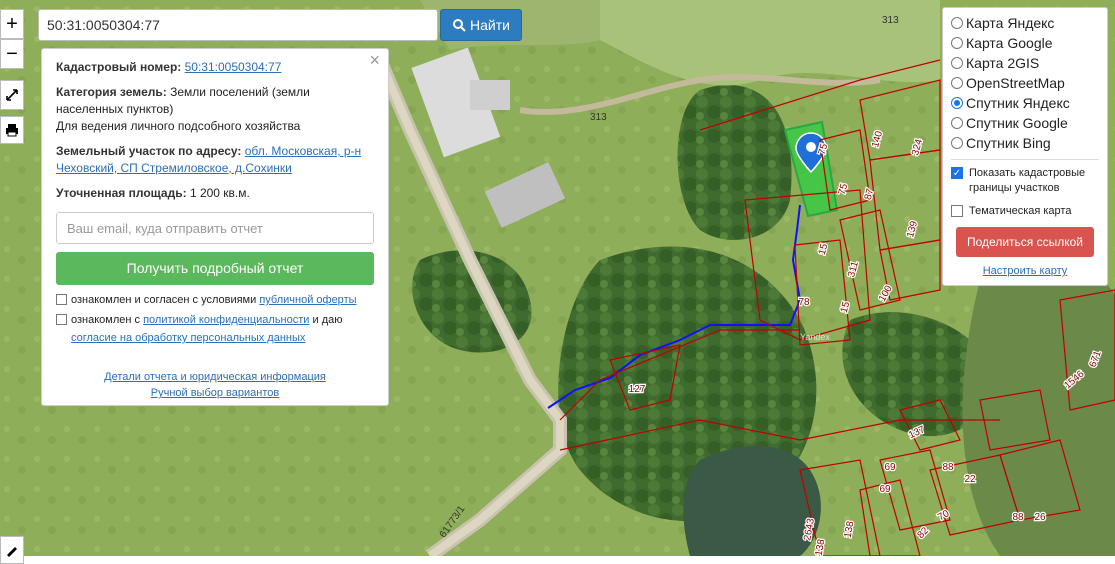 The image size is (1115, 564). I want to click on printer-icon, so click(12, 130).